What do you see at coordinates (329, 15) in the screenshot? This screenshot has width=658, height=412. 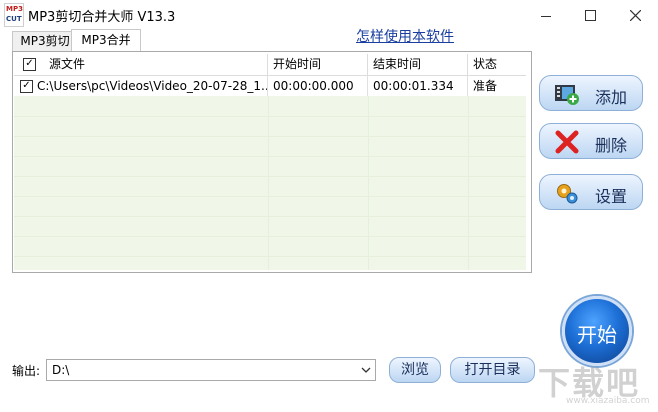 I see `title-bar: MP3 CUT MP3剪切合并大师 V13.3` at bounding box center [329, 15].